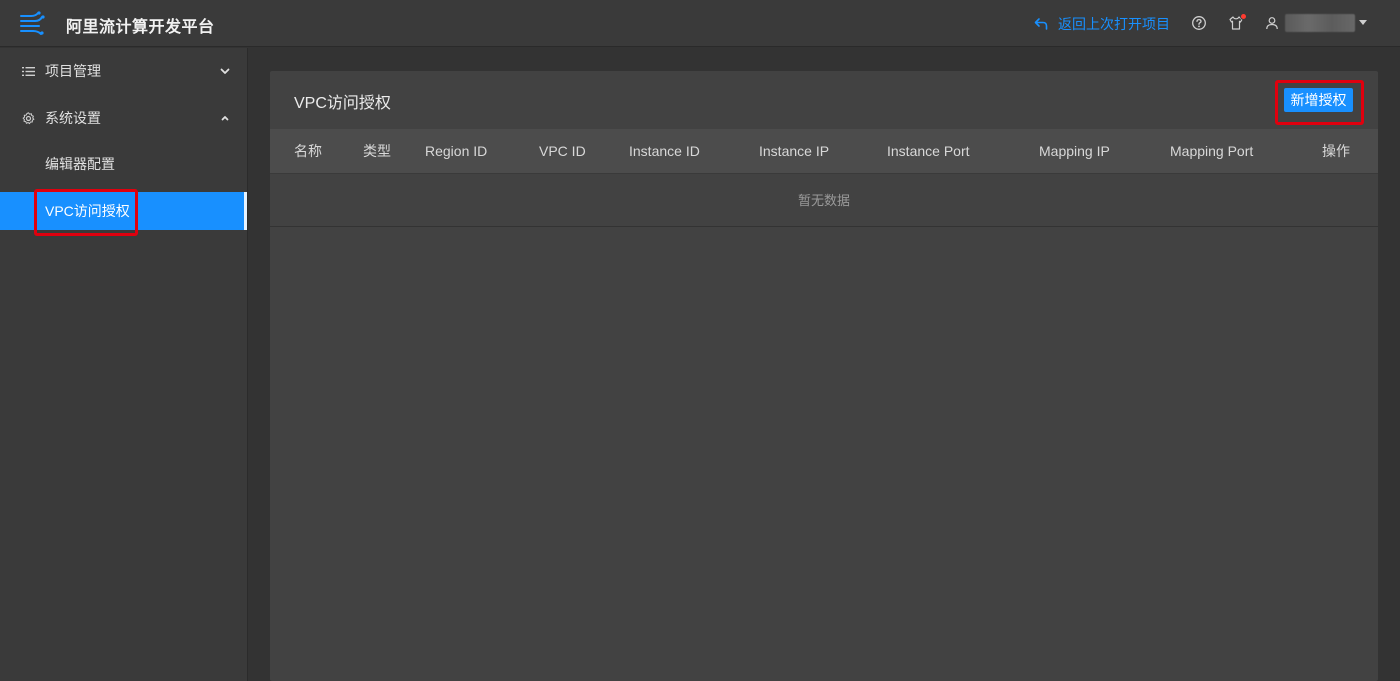 The height and width of the screenshot is (681, 1400). What do you see at coordinates (928, 151) in the screenshot?
I see `column-header-instance-port: Instance Port` at bounding box center [928, 151].